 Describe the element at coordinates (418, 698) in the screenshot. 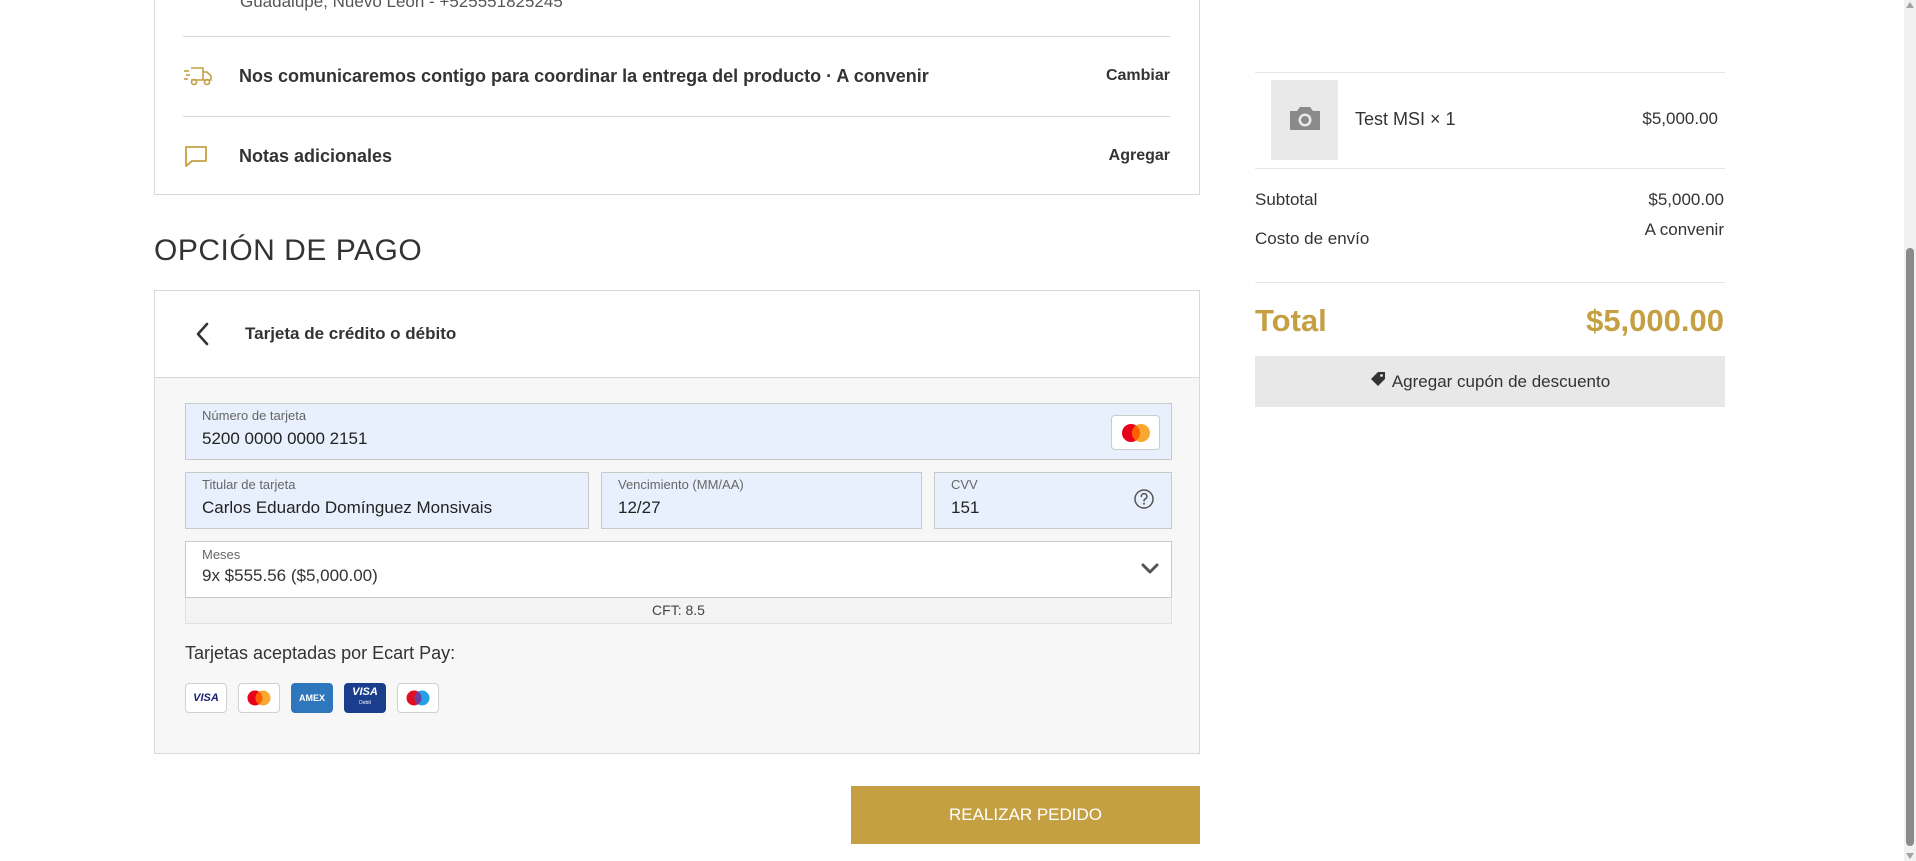

I see `maestro-icon` at that location.